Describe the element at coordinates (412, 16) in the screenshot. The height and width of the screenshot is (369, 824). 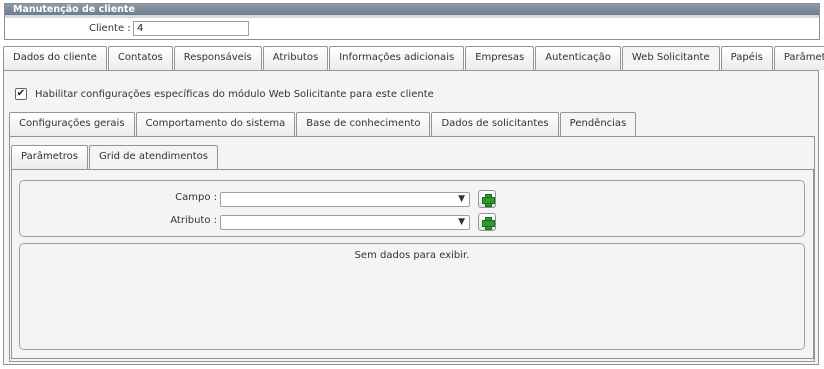
I see `panel-title-divider` at that location.